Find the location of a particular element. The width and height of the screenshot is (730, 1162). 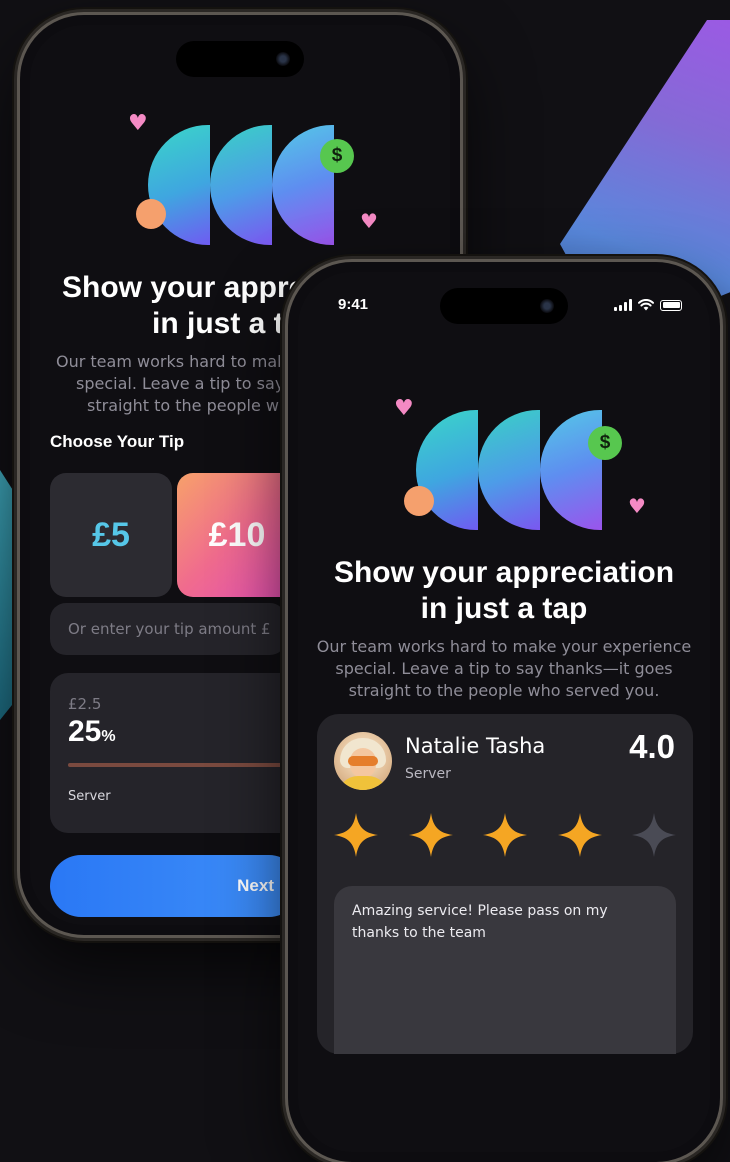

status-icons is located at coordinates (648, 305).